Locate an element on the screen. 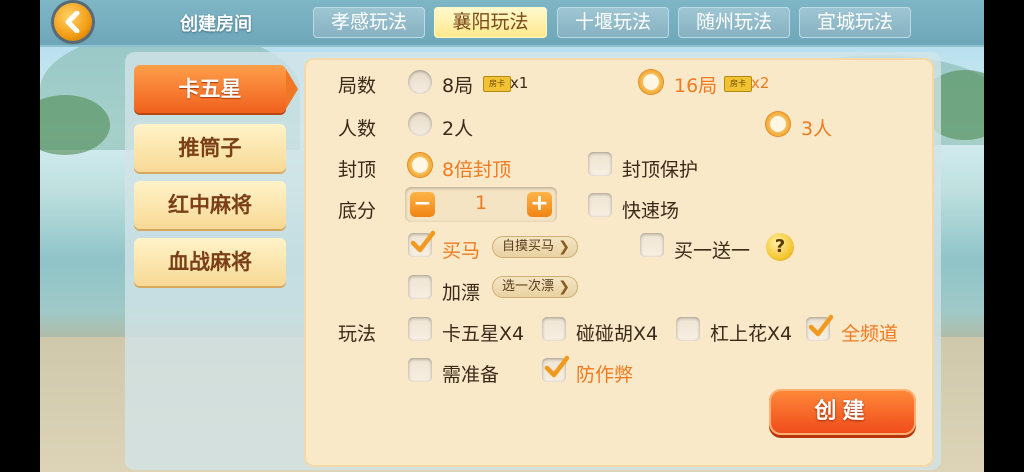 This screenshot has width=1024, height=472. fast-mode-checkbox is located at coordinates (600, 205).